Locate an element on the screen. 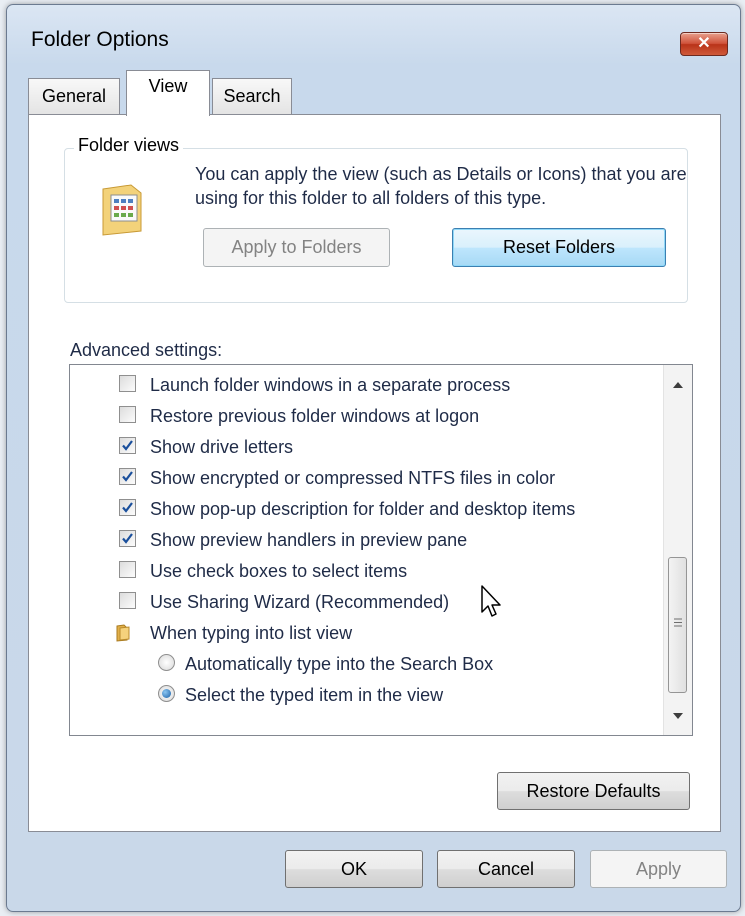 This screenshot has width=745, height=916. tab-search: Search is located at coordinates (252, 96).